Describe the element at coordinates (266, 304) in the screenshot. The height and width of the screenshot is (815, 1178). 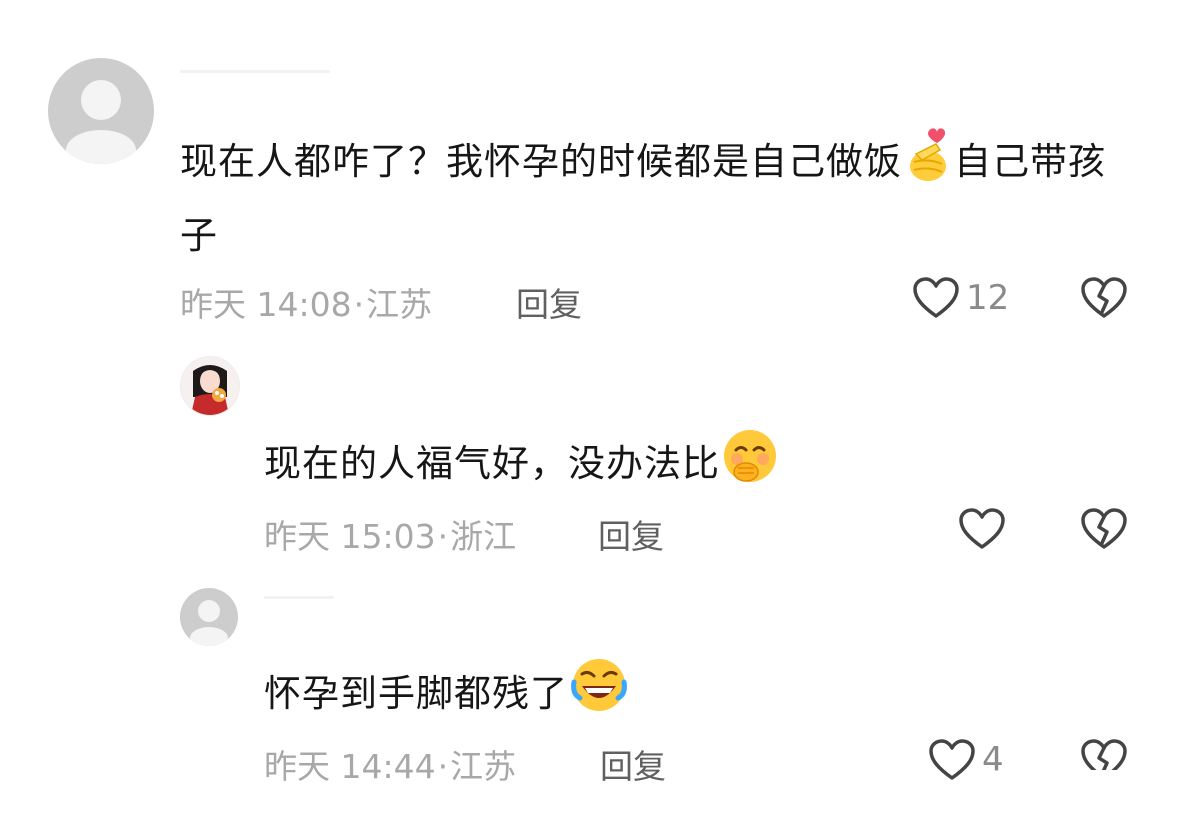
I see `timestamp: 昨天 14:08` at that location.